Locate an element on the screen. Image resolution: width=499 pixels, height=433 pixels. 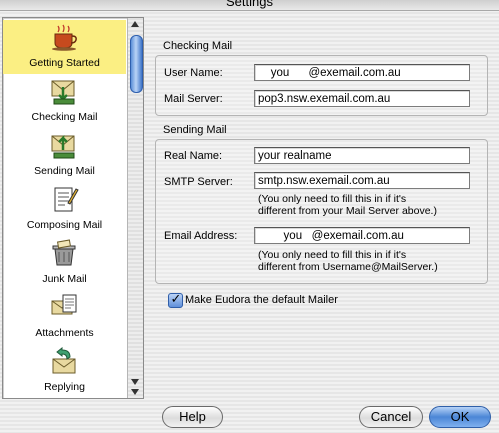
sidebar-item-label: Checking Mail is located at coordinates (64, 117).